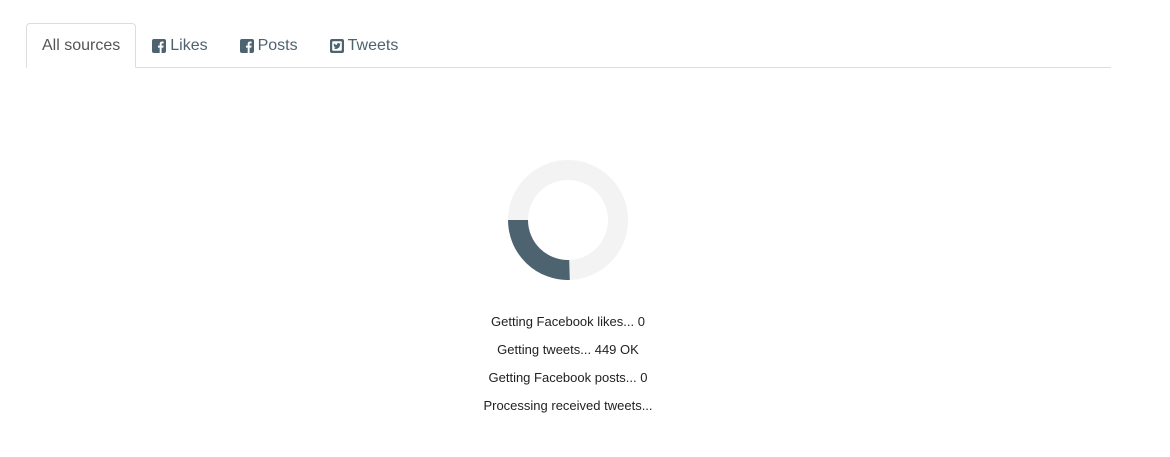 This screenshot has width=1170, height=457. What do you see at coordinates (568, 321) in the screenshot?
I see `status-facebook-likes: Getting Facebook likes... 0` at bounding box center [568, 321].